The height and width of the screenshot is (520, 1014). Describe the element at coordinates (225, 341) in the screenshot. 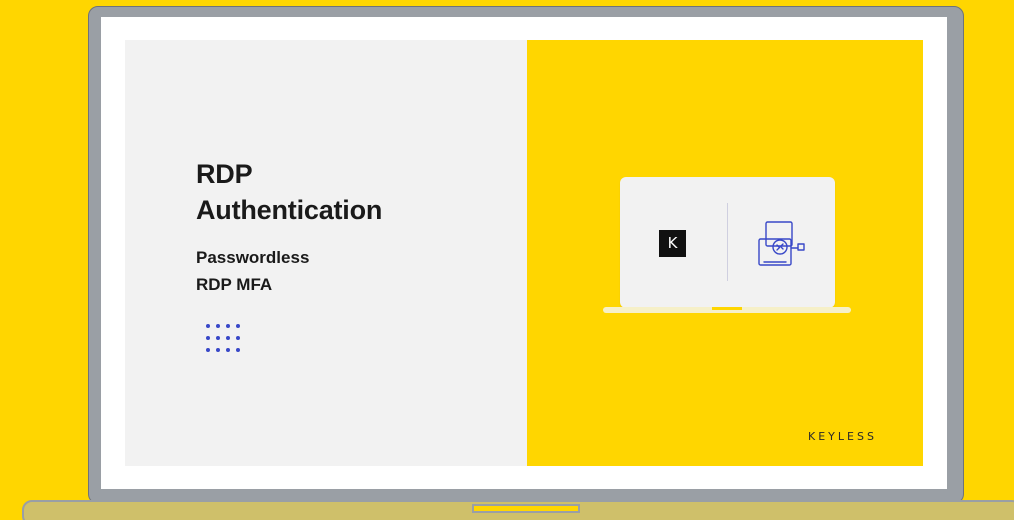

I see `dot-grid-decoration` at that location.